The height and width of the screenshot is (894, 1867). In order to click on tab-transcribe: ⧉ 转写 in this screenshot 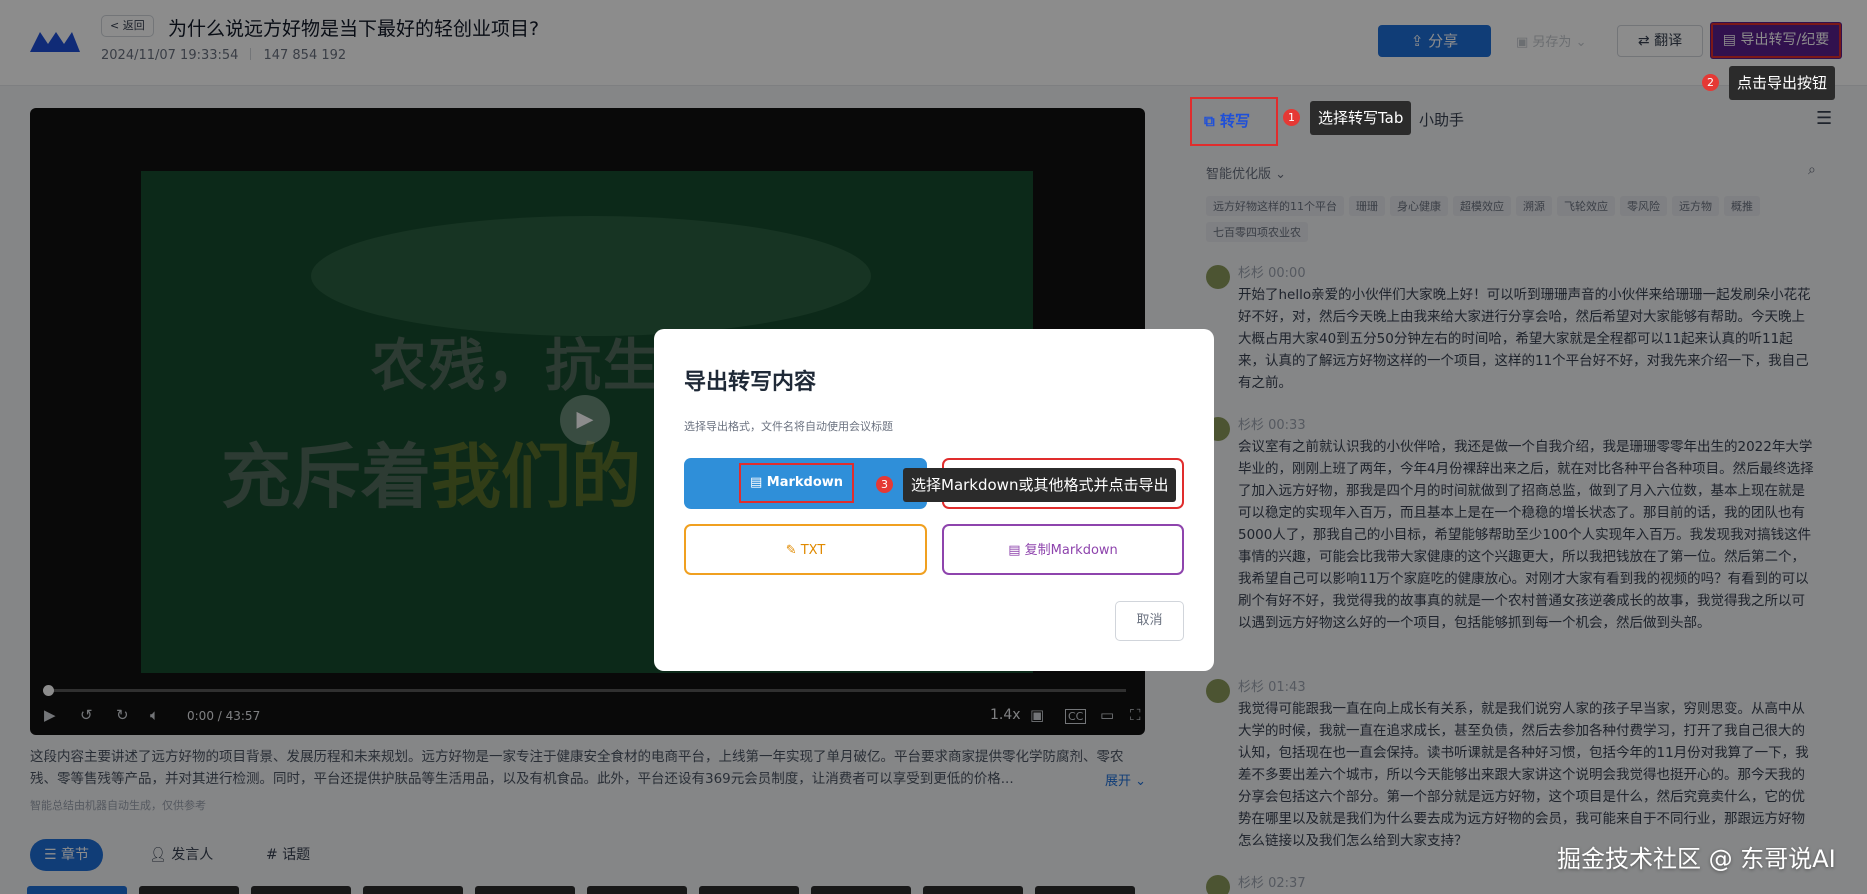, I will do `click(1234, 121)`.